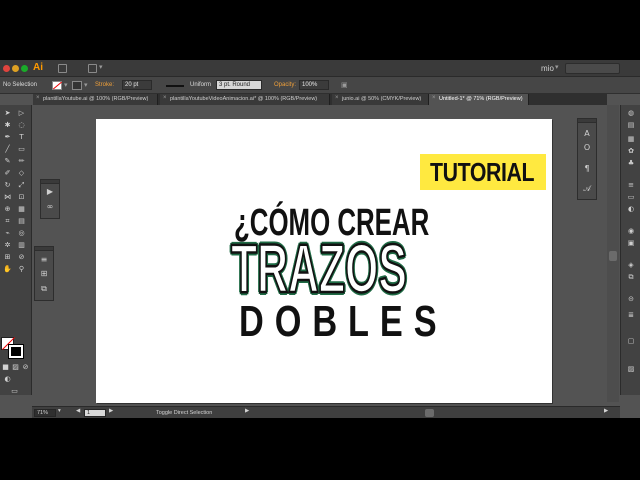 The height and width of the screenshot is (480, 640). Describe the element at coordinates (606, 411) in the screenshot. I see `scroll-right-icon: ▶` at that location.